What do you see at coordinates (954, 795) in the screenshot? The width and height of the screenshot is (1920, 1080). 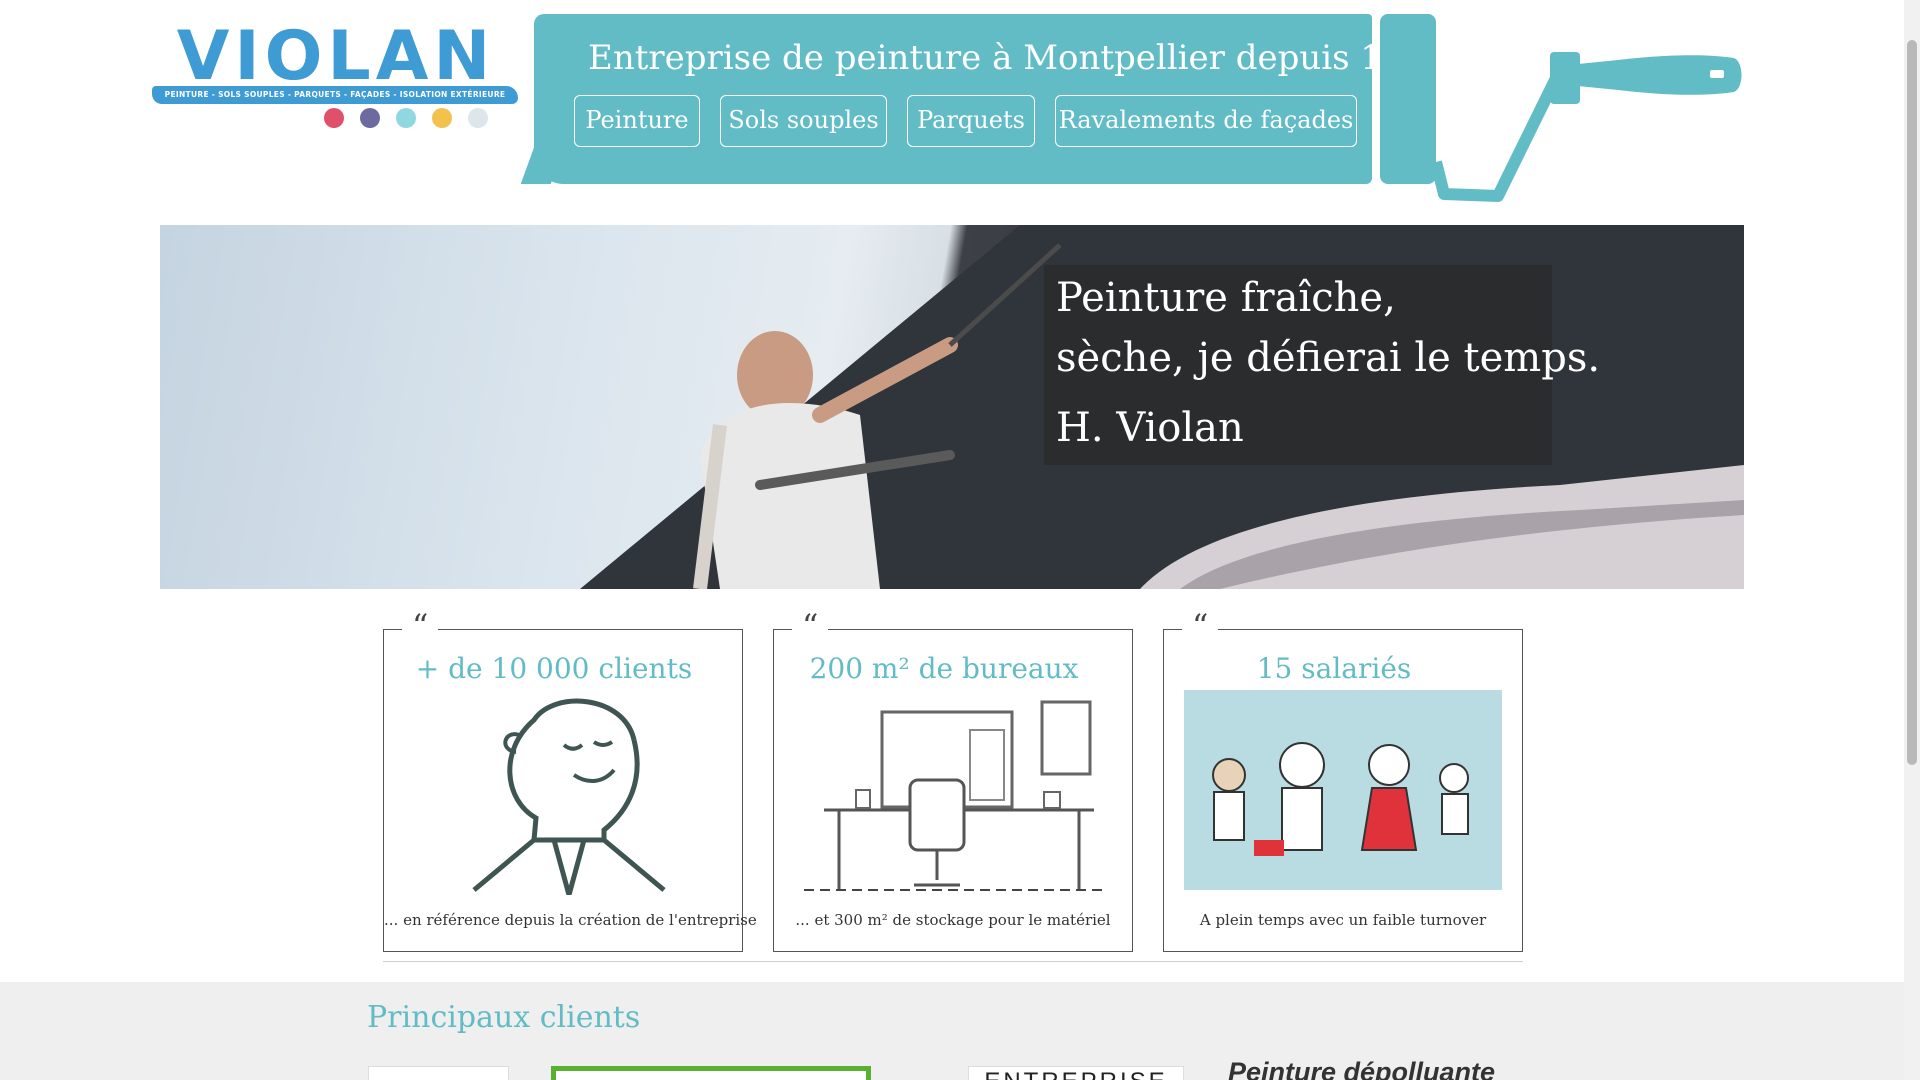 I see `office-desk-icon` at bounding box center [954, 795].